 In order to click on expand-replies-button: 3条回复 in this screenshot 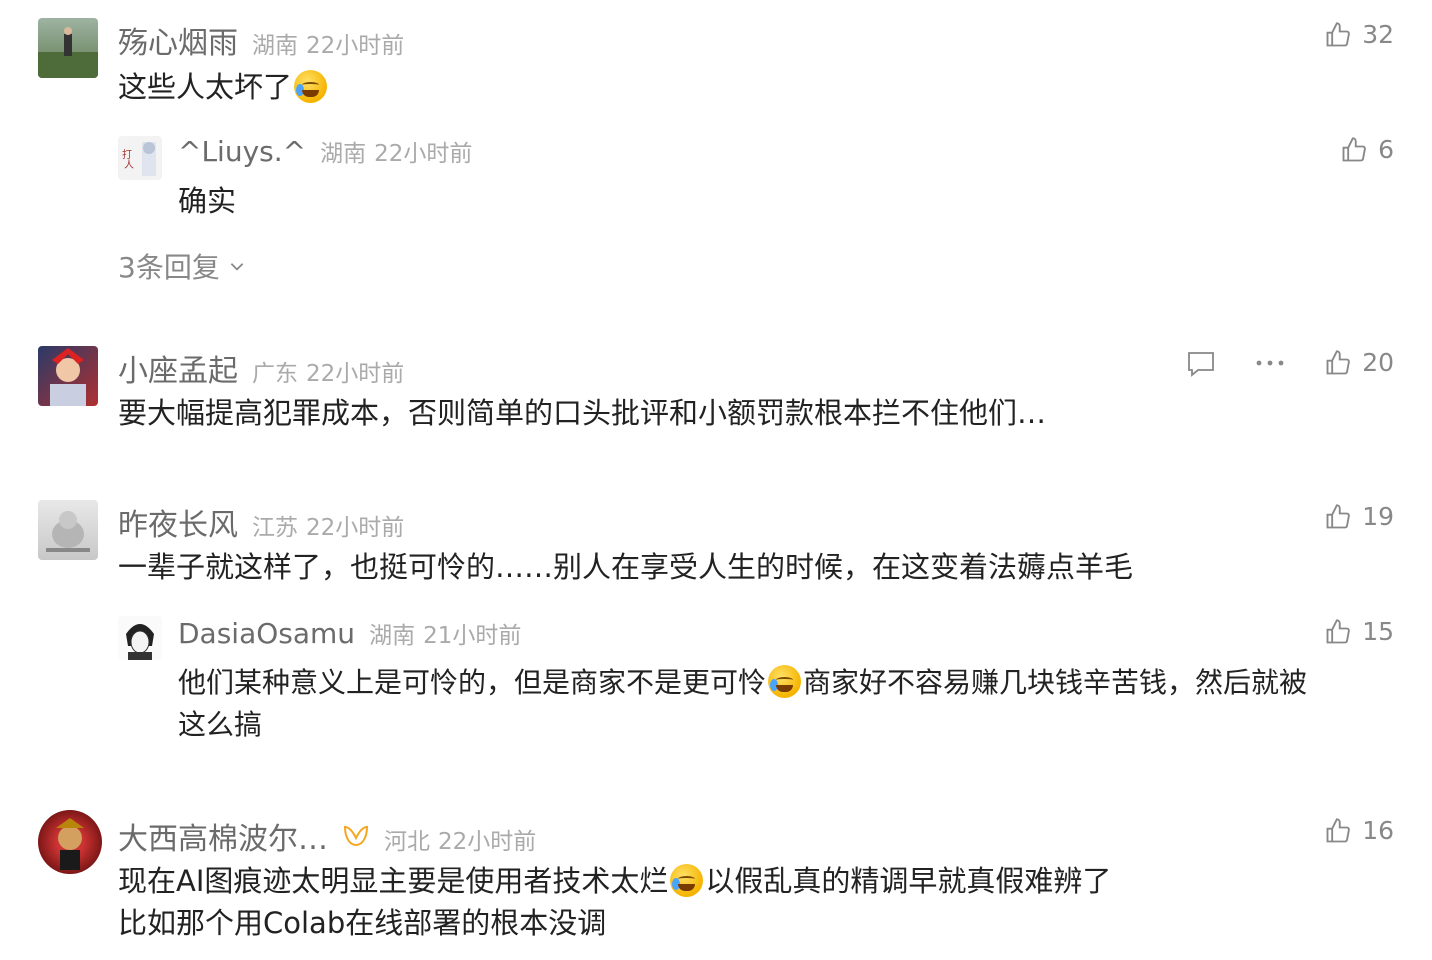, I will do `click(182, 266)`.